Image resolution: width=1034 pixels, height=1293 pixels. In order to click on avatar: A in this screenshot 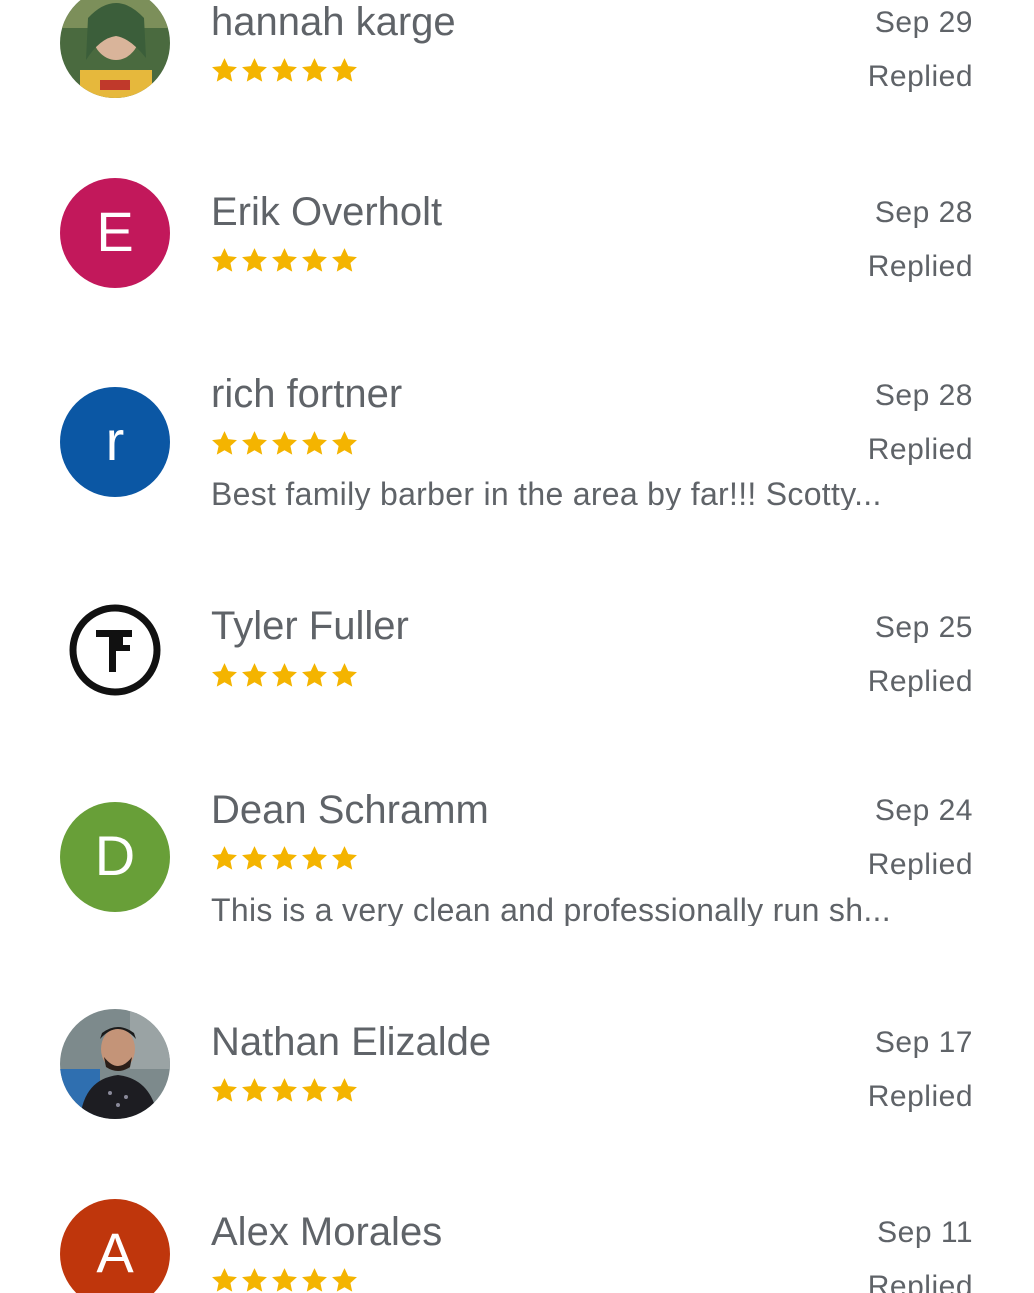, I will do `click(115, 1246)`.